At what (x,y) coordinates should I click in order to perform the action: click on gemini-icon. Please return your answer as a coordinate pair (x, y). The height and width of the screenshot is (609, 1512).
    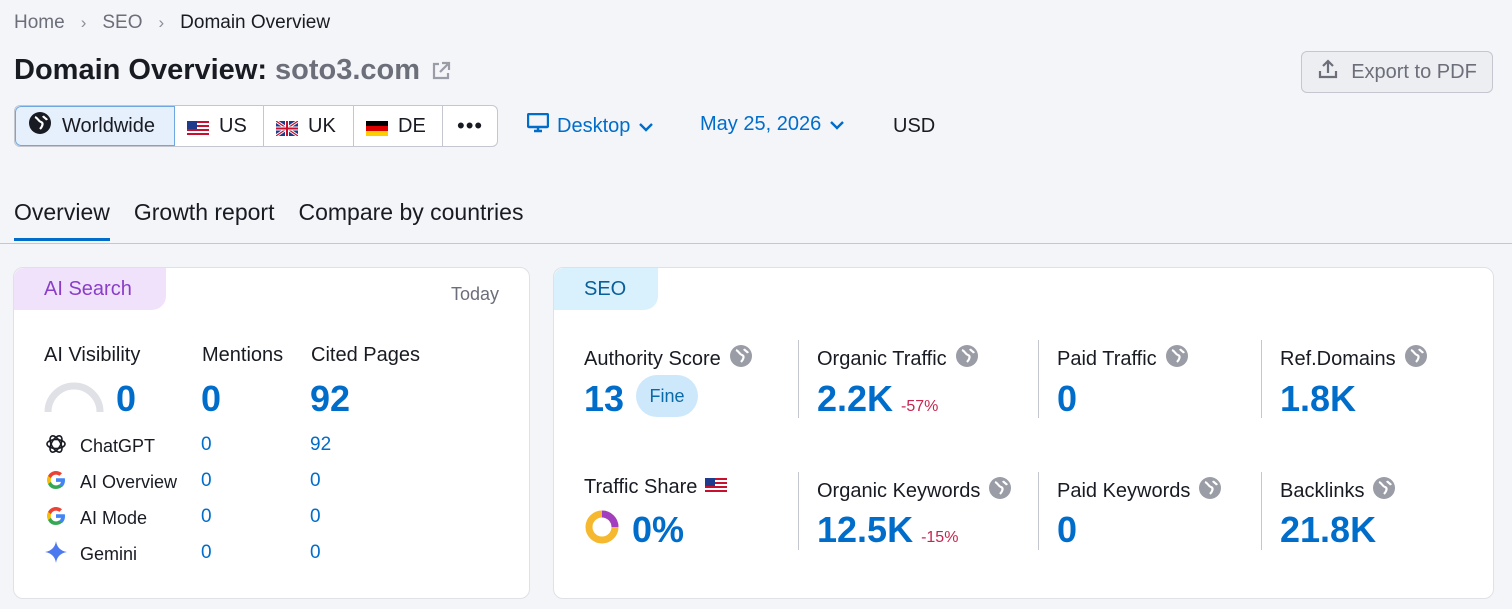
    Looking at the image, I should click on (56, 554).